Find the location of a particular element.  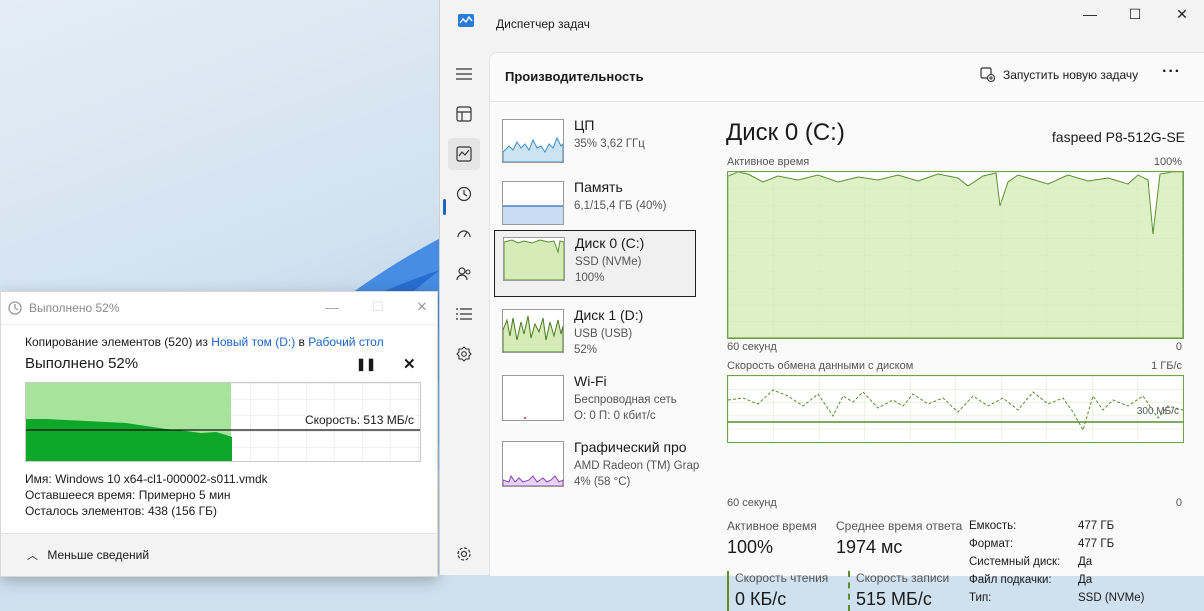

active-time-chart-min: 0 is located at coordinates (1178, 347).